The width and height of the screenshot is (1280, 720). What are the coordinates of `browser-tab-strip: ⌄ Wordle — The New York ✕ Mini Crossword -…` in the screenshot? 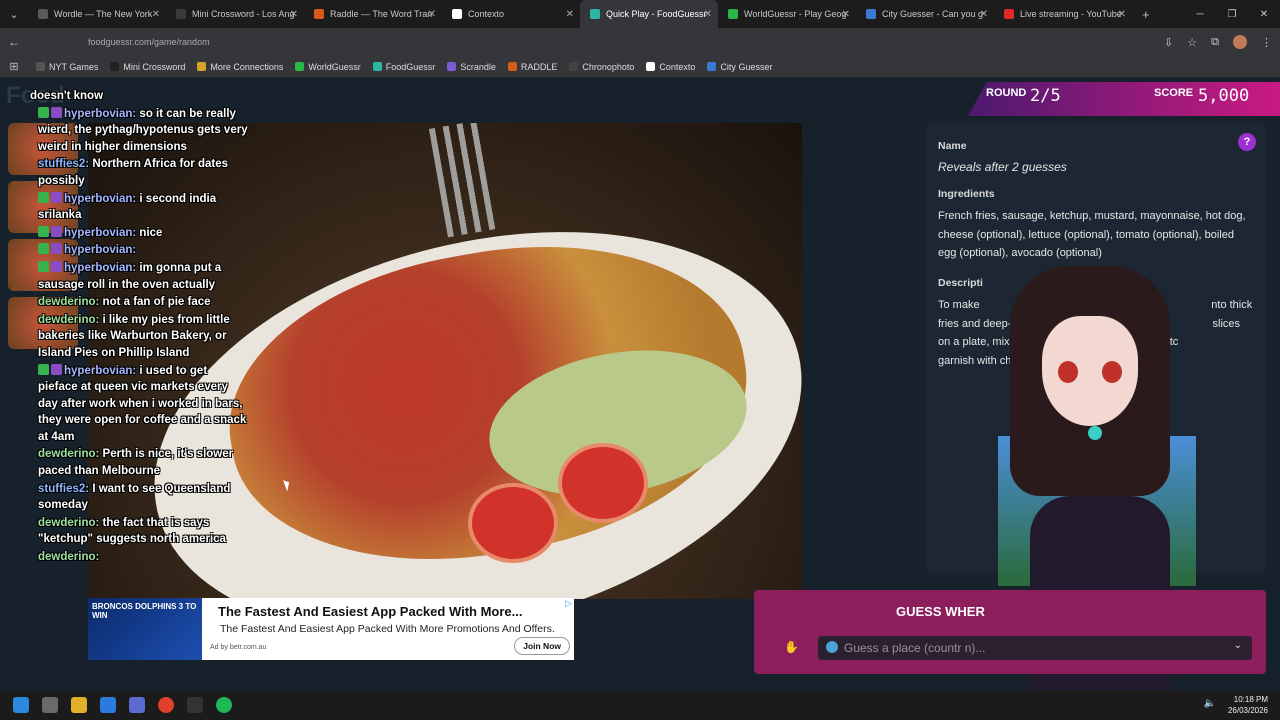 It's located at (640, 14).